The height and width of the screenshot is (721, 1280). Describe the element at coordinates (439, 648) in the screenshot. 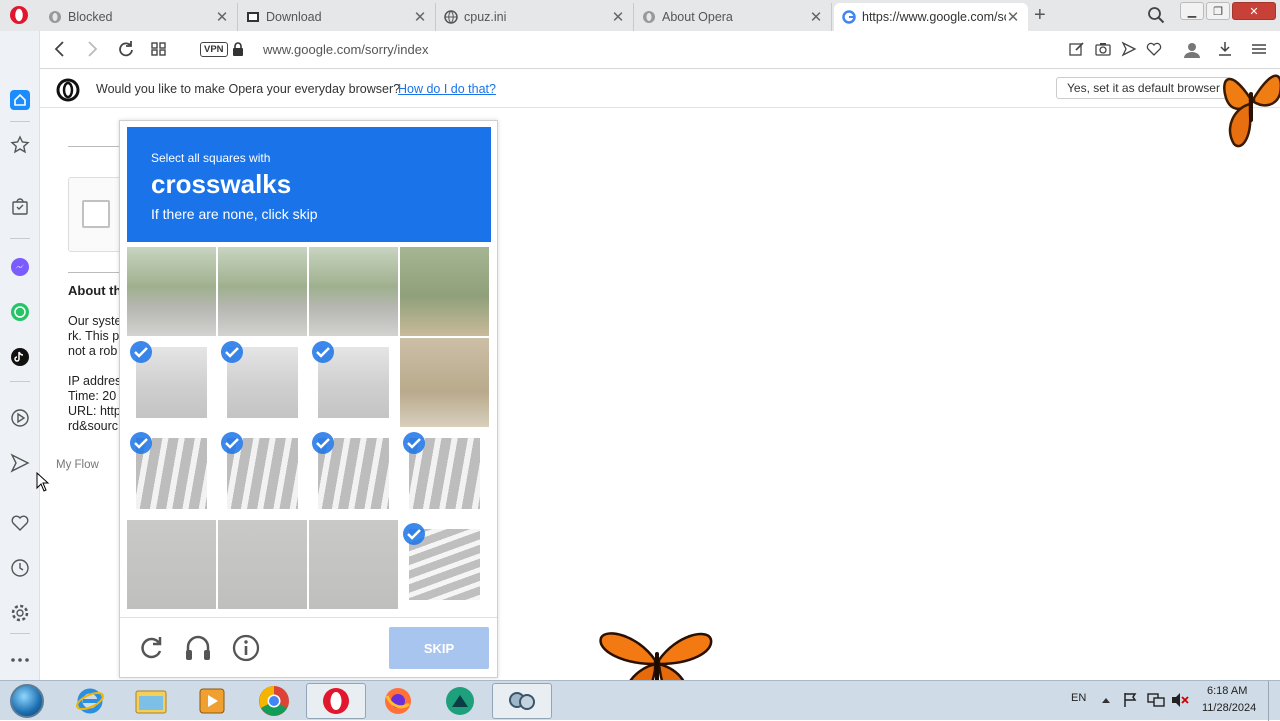

I see `skip-button: SKIP` at that location.